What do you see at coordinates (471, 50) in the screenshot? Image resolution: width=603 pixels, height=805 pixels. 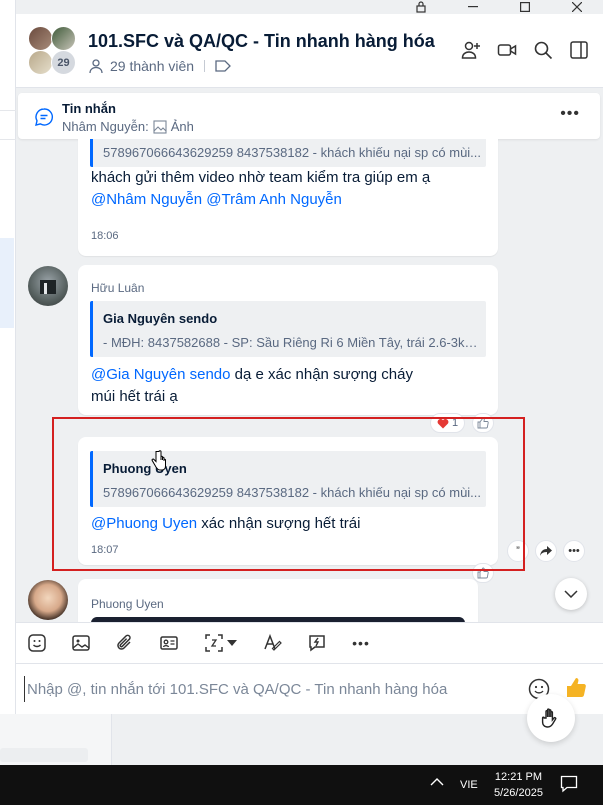 I see `add-member-icon` at bounding box center [471, 50].